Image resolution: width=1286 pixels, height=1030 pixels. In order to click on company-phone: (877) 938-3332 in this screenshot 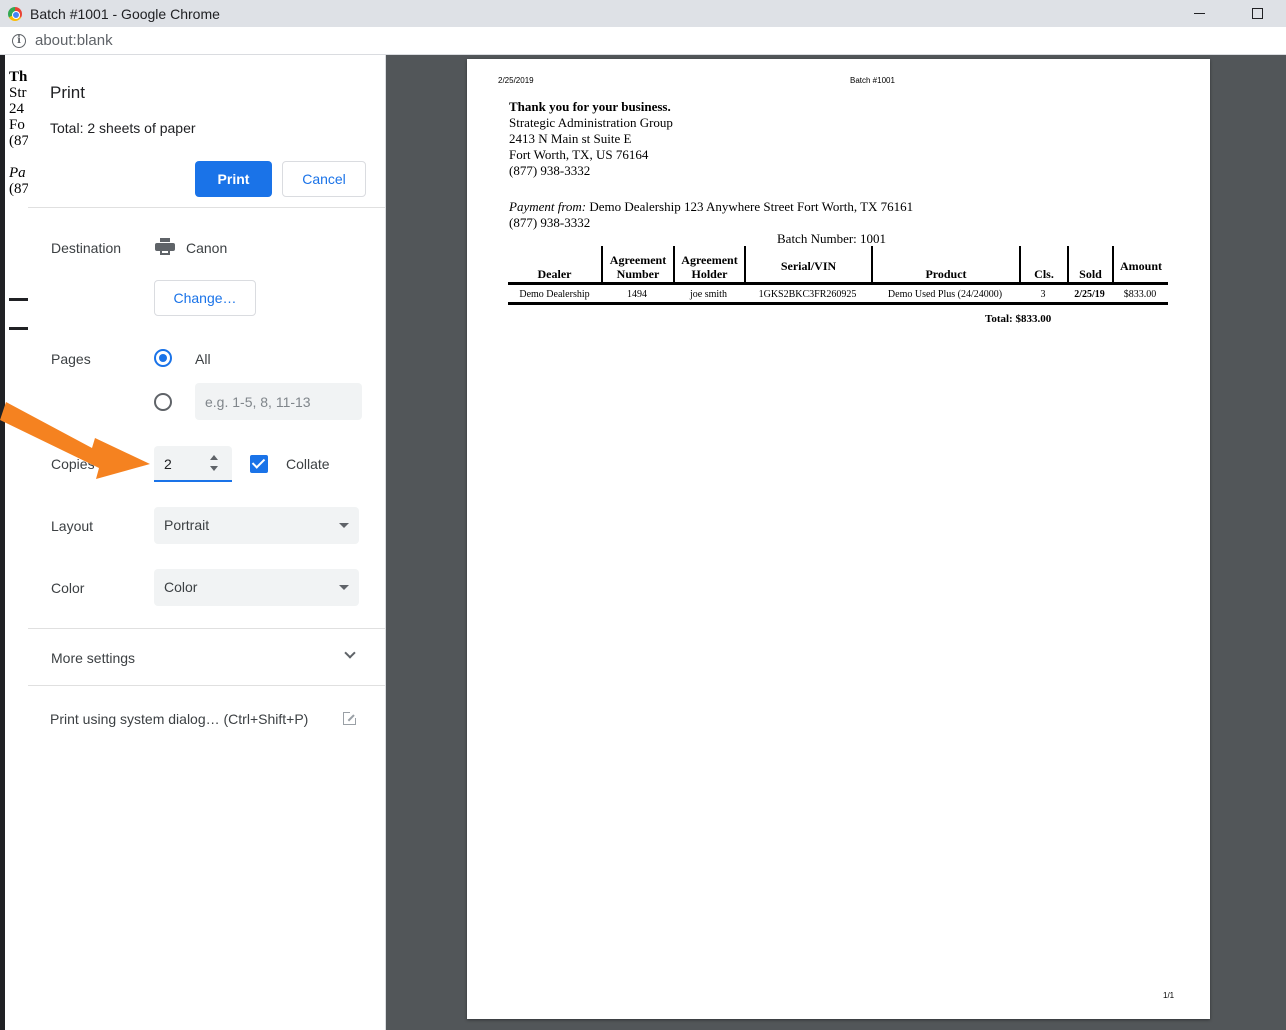, I will do `click(550, 170)`.